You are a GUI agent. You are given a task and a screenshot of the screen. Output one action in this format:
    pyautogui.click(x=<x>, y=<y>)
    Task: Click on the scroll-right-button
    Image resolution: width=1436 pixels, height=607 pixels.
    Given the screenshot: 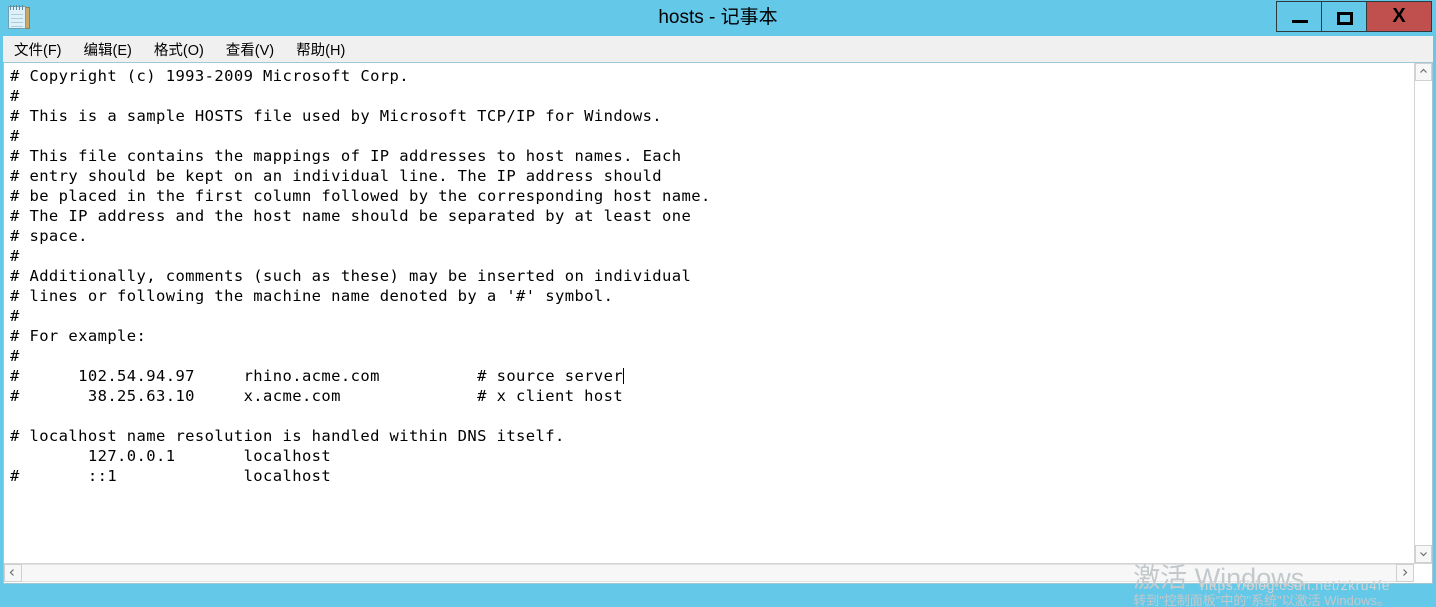 What is the action you would take?
    pyautogui.click(x=1405, y=573)
    